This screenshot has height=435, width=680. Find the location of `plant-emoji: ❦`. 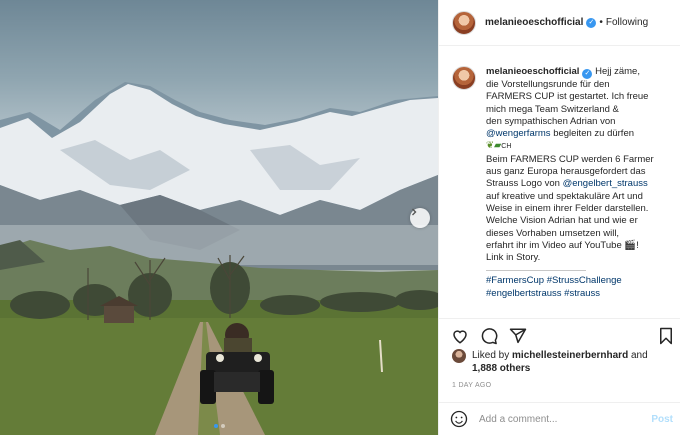

plant-emoji: ❦ is located at coordinates (490, 146).